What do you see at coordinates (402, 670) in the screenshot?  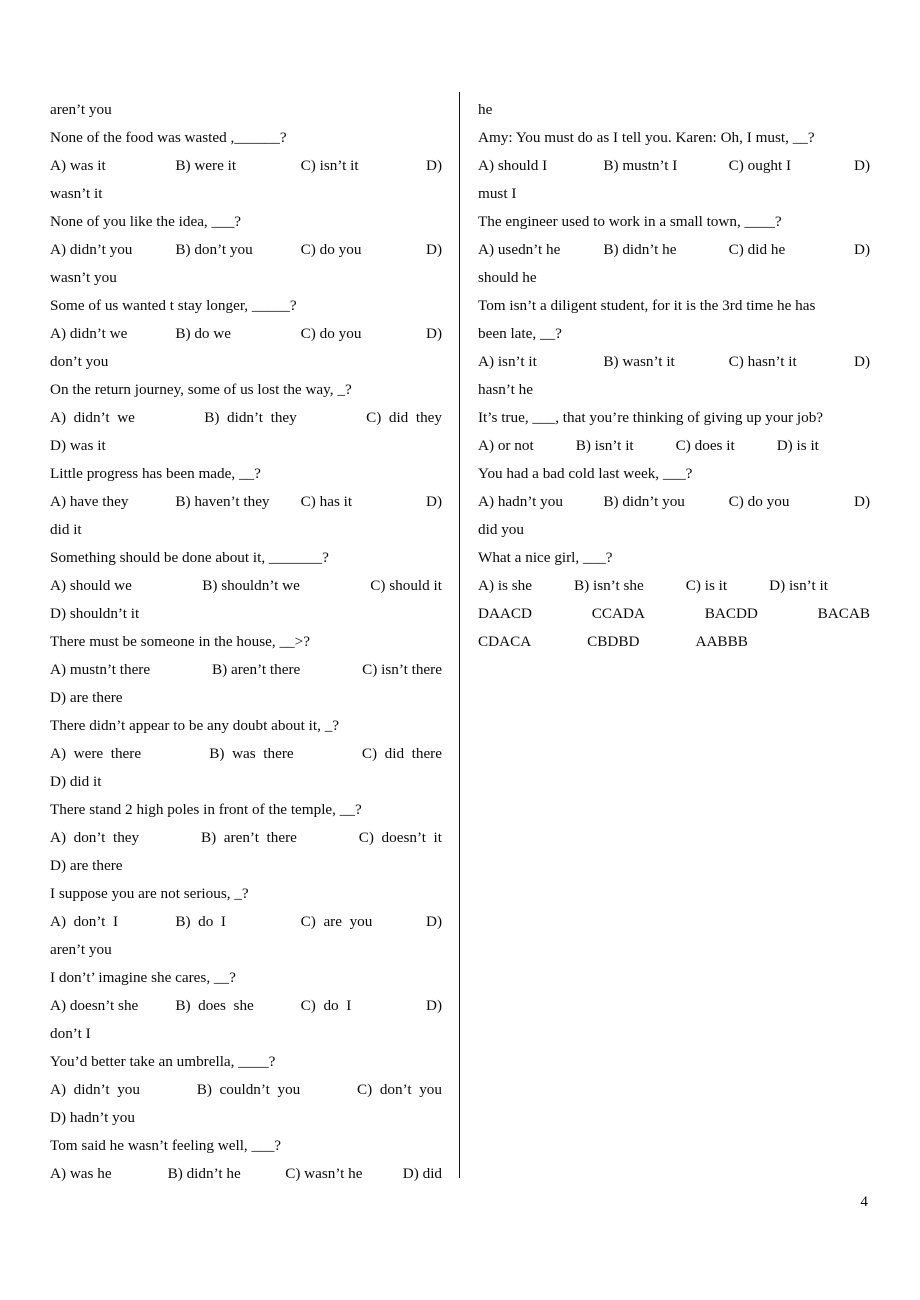 I see `option-choice: C) isn’t there` at bounding box center [402, 670].